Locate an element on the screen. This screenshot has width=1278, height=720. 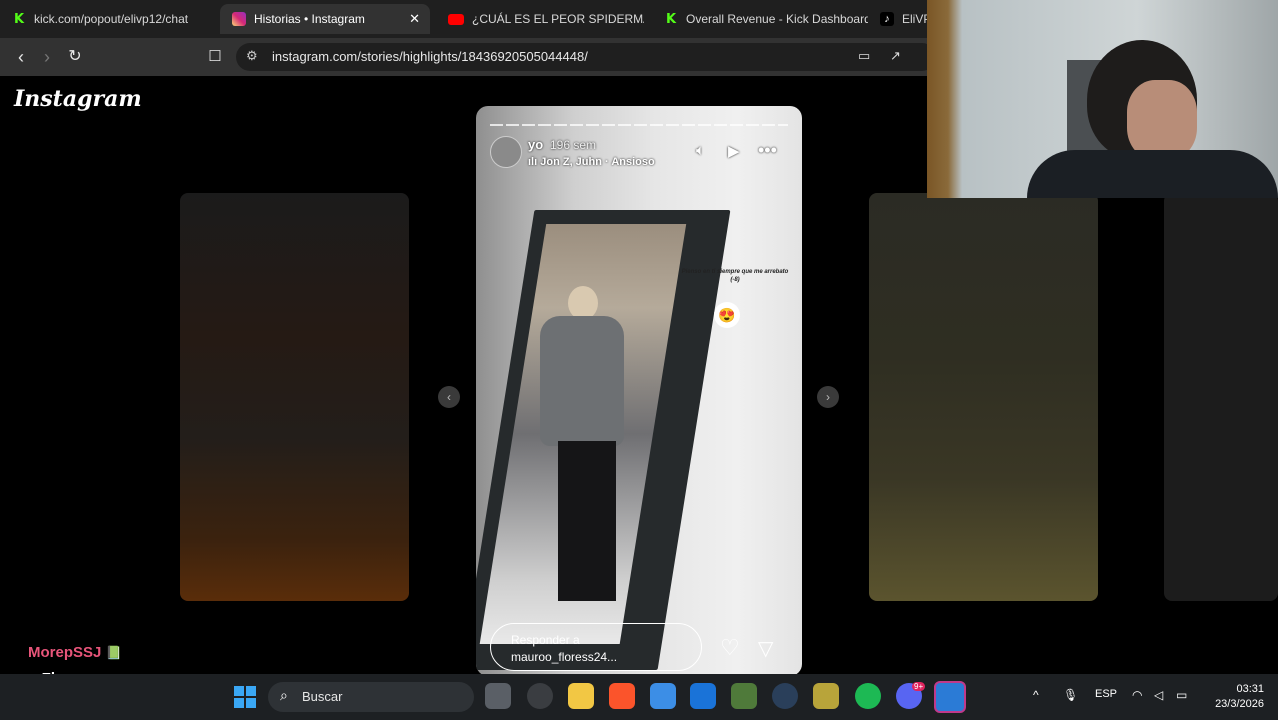
clock-time: 03:31 is located at coordinates (1250, 689).